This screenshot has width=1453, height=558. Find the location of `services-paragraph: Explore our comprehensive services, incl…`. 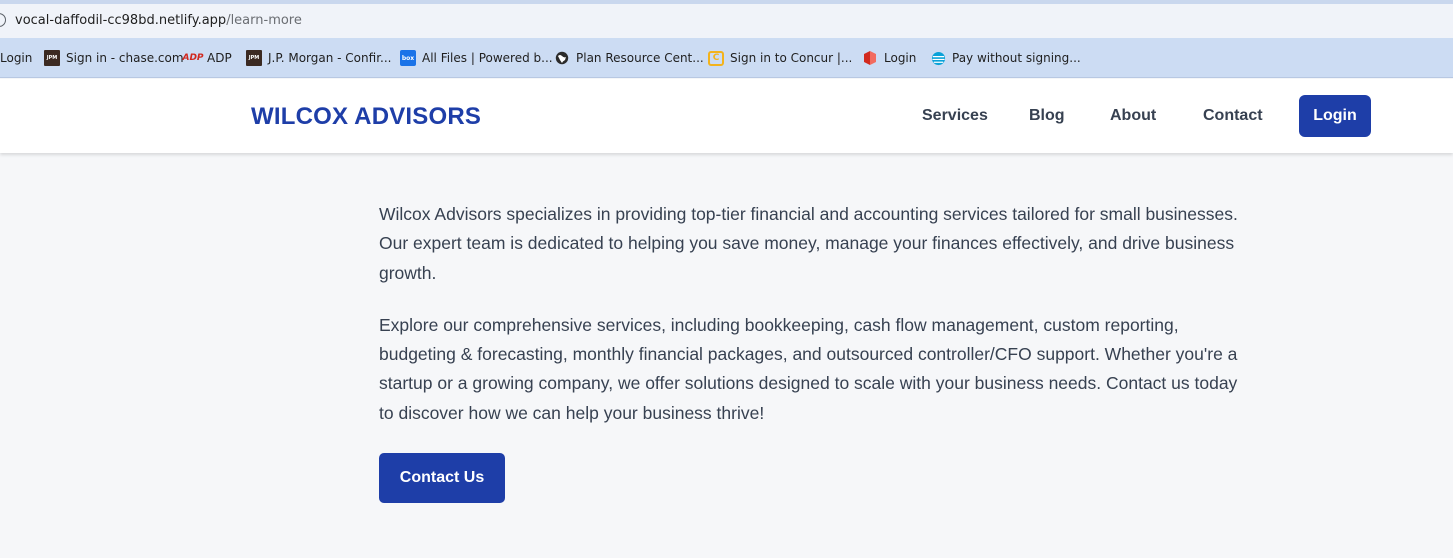

services-paragraph: Explore our comprehensive services, incl… is located at coordinates (808, 368).